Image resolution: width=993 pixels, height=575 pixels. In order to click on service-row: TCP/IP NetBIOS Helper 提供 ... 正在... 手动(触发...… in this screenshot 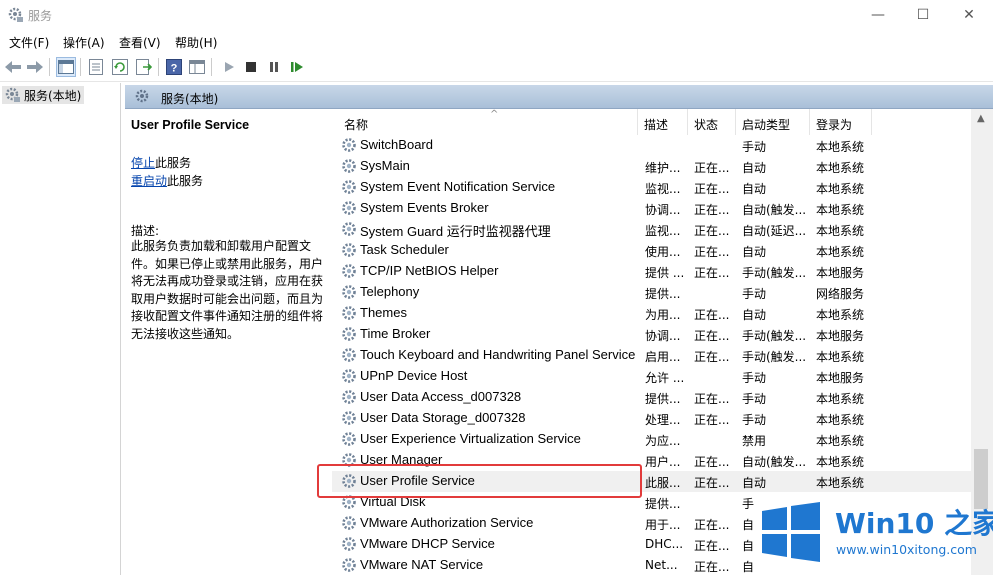, I will do `click(652, 271)`.